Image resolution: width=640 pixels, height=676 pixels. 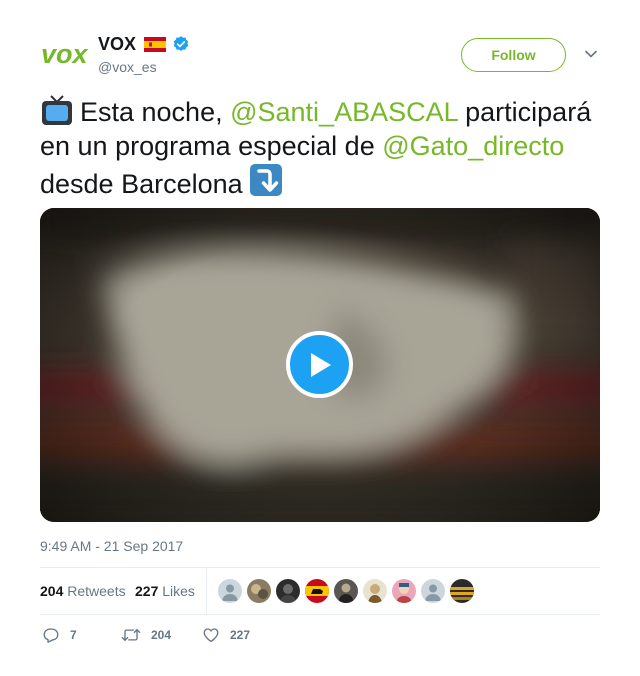 I want to click on play-icon, so click(x=320, y=364).